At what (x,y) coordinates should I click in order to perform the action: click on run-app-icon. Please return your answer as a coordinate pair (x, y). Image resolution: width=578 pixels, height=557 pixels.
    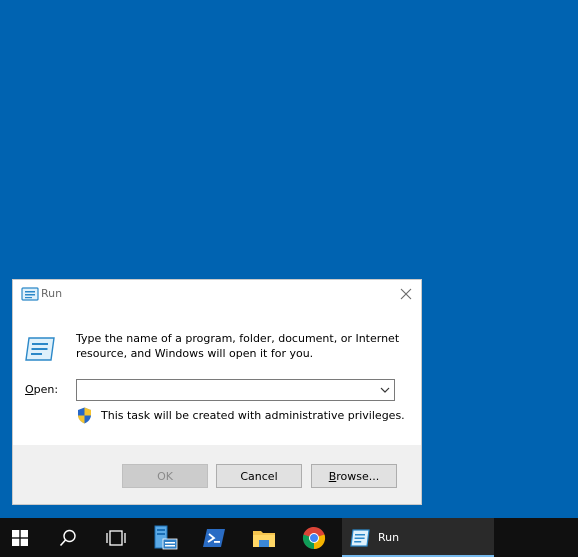
    Looking at the image, I should click on (30, 294).